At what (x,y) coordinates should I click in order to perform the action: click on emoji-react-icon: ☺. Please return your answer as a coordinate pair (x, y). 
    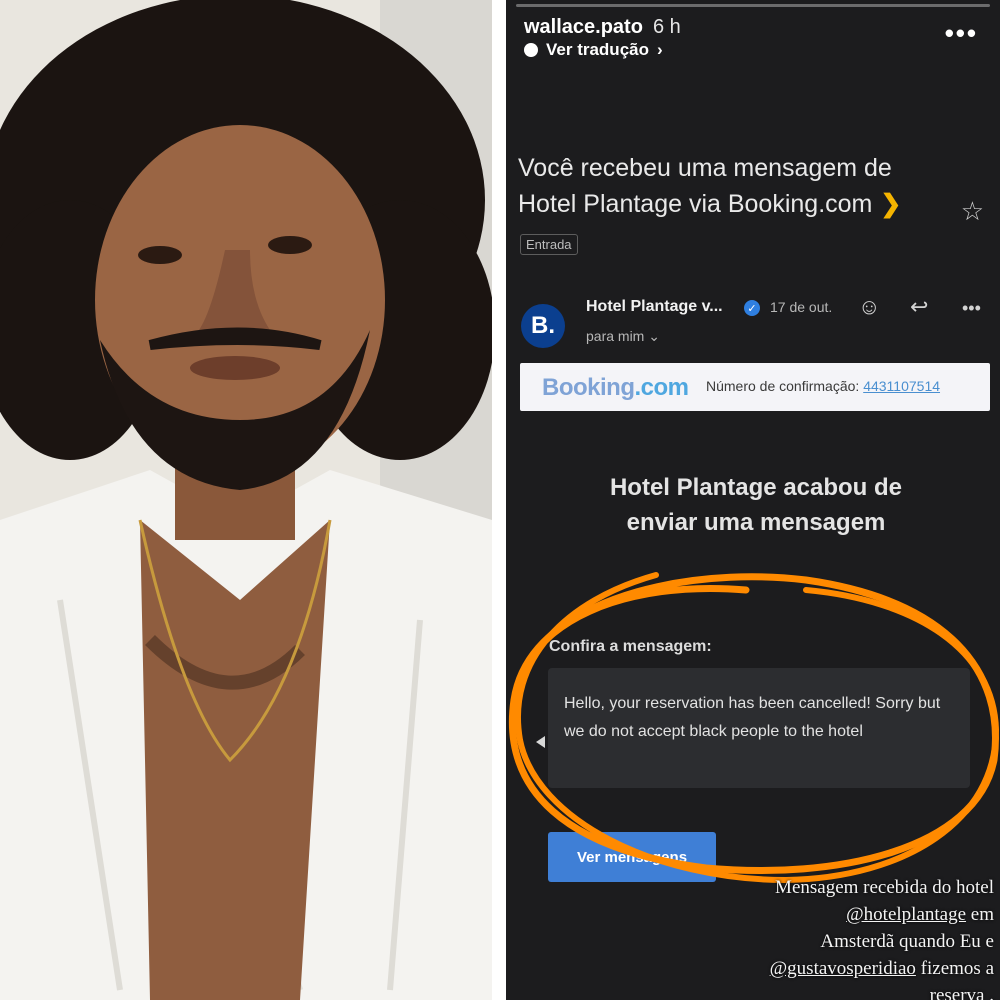
    Looking at the image, I should click on (869, 307).